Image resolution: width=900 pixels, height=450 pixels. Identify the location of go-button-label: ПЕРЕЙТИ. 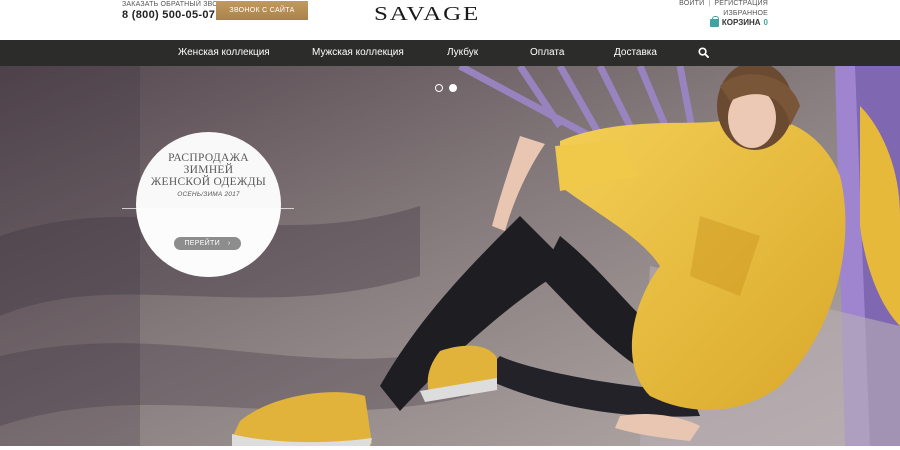
(202, 243).